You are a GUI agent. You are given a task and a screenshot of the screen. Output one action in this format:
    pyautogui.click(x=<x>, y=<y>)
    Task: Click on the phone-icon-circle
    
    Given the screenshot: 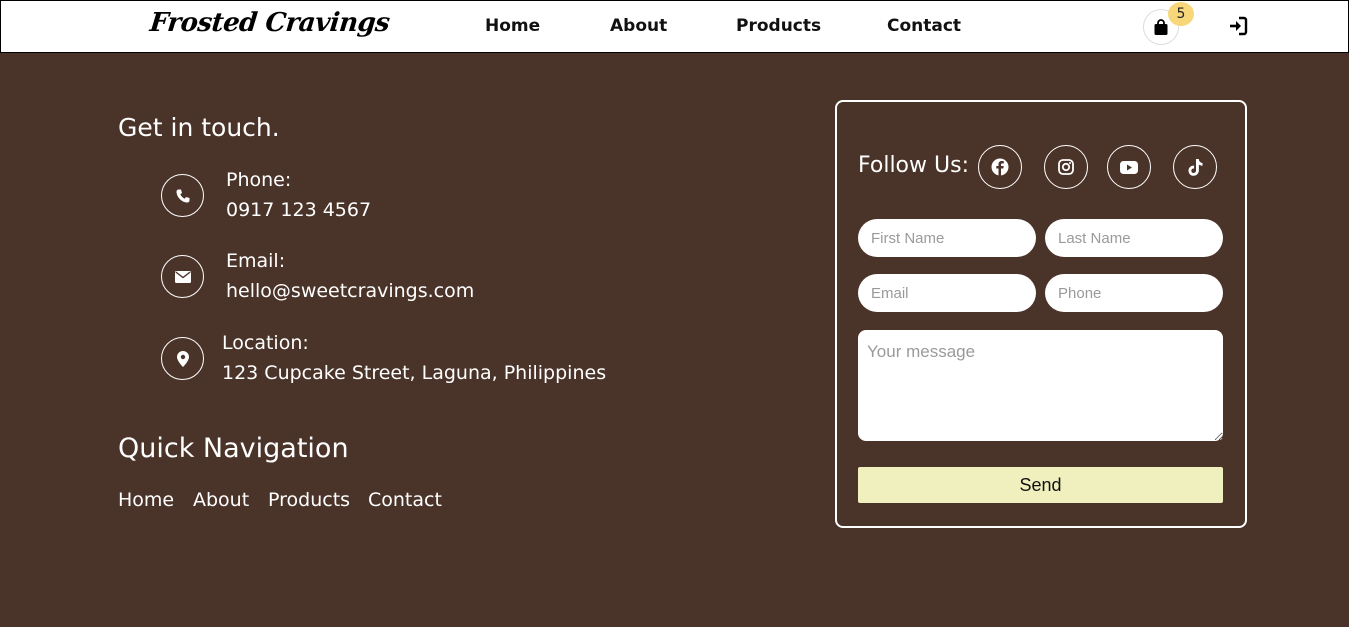 What is the action you would take?
    pyautogui.click(x=182, y=195)
    